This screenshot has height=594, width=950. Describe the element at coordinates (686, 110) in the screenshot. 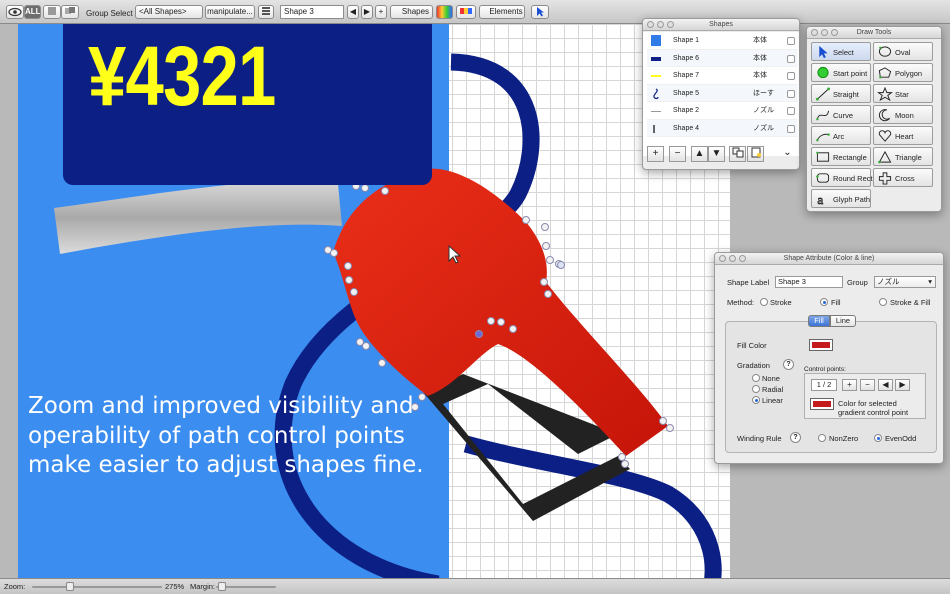

I see `shape-row-name: Shape 2` at that location.